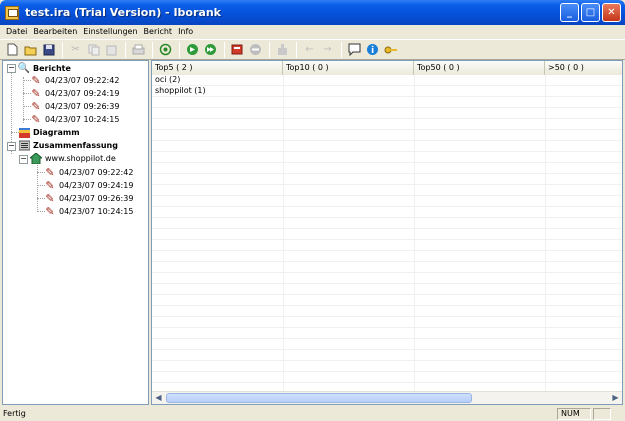  Describe the element at coordinates (158, 31) in the screenshot. I see `menu-bericht: Bericht` at that location.